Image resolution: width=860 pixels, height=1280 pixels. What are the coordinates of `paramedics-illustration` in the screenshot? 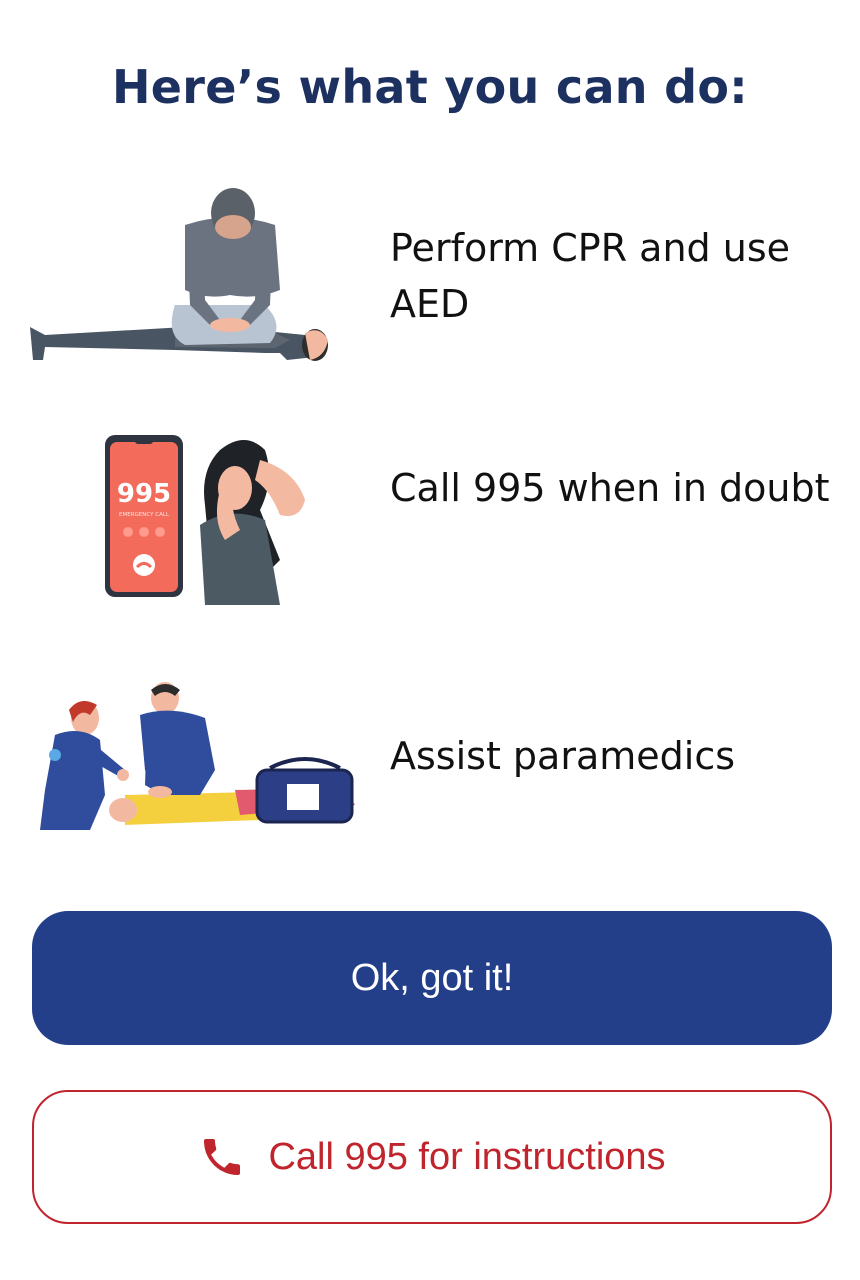 It's located at (197, 762).